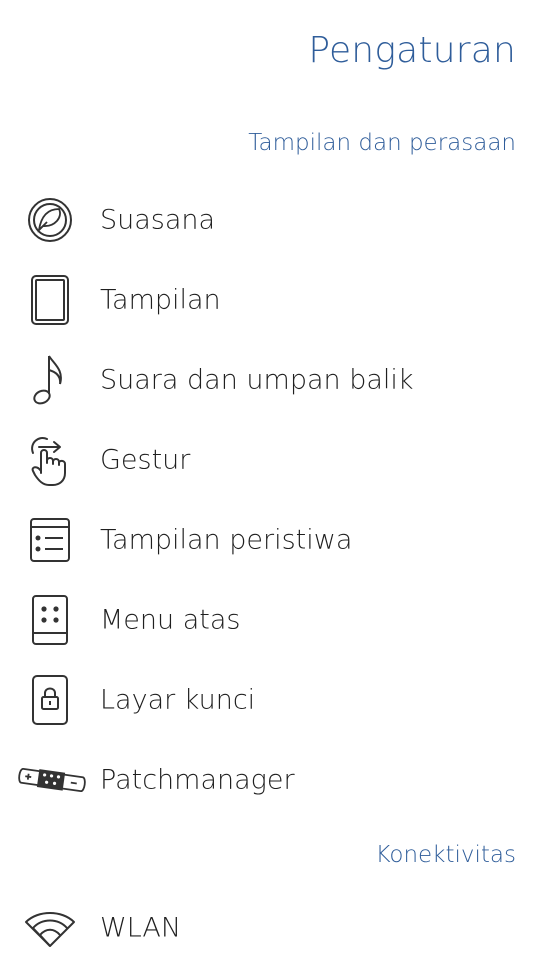  Describe the element at coordinates (257, 380) in the screenshot. I see `settings-item-label: Suara dan umpan balik` at that location.